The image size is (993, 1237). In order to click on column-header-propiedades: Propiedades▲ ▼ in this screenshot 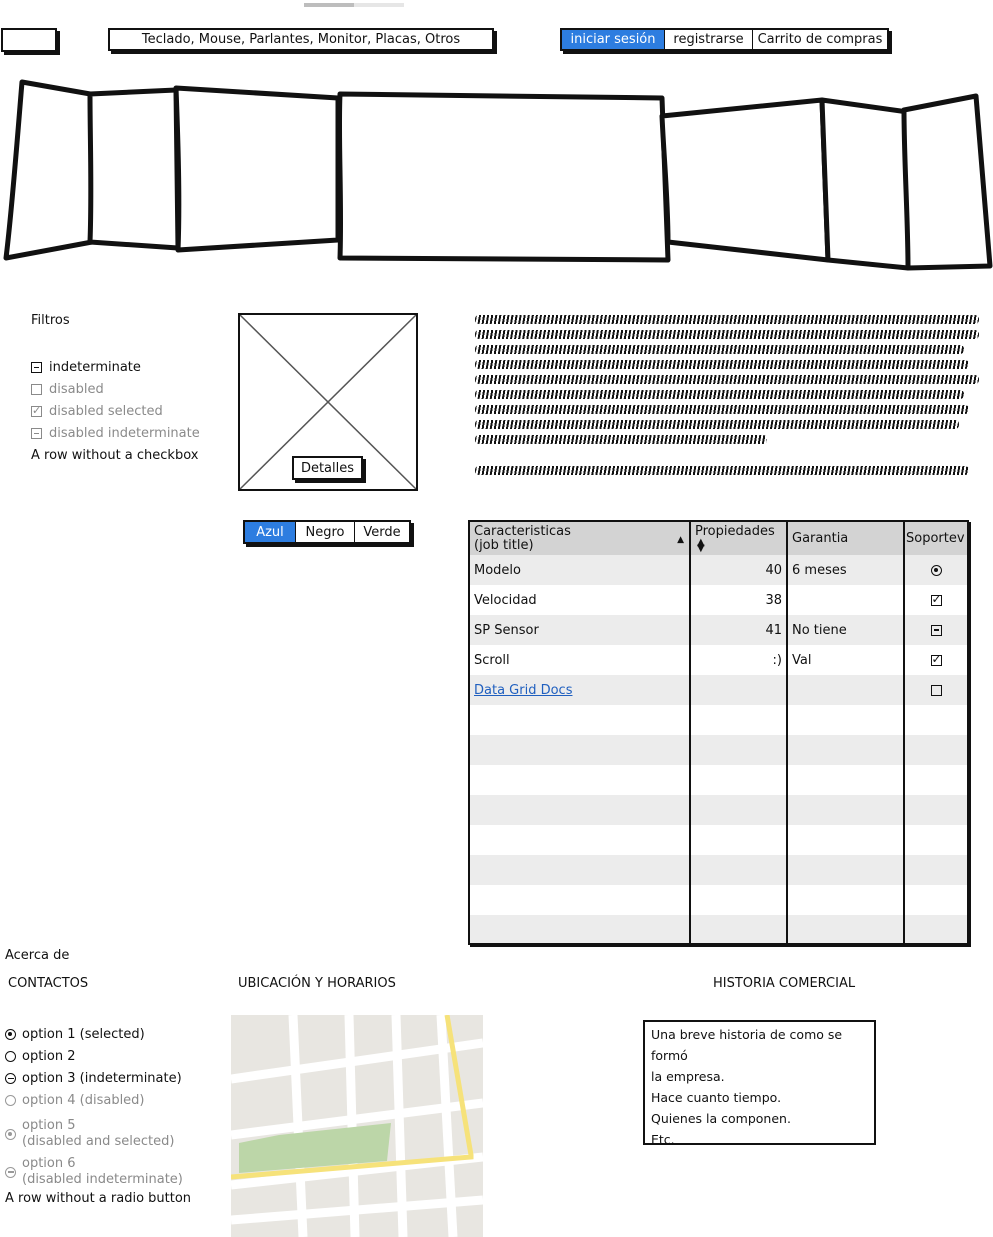, I will do `click(738, 538)`.